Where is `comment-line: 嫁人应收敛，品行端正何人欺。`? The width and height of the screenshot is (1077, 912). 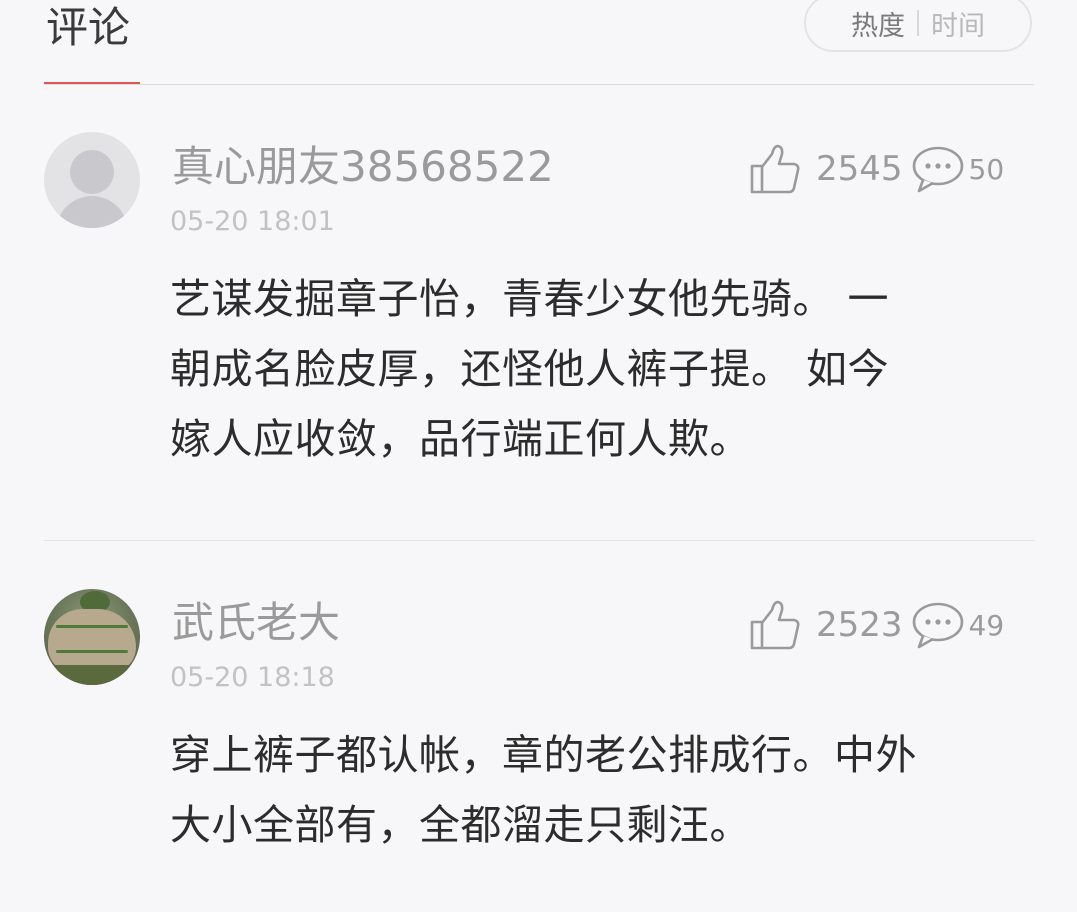 comment-line: 嫁人应收敛，品行端正何人欺。 is located at coordinates (460, 439).